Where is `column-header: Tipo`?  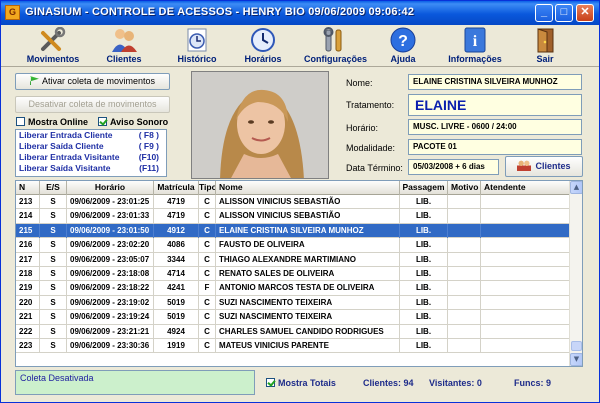
column-header: Tipo is located at coordinates (207, 188).